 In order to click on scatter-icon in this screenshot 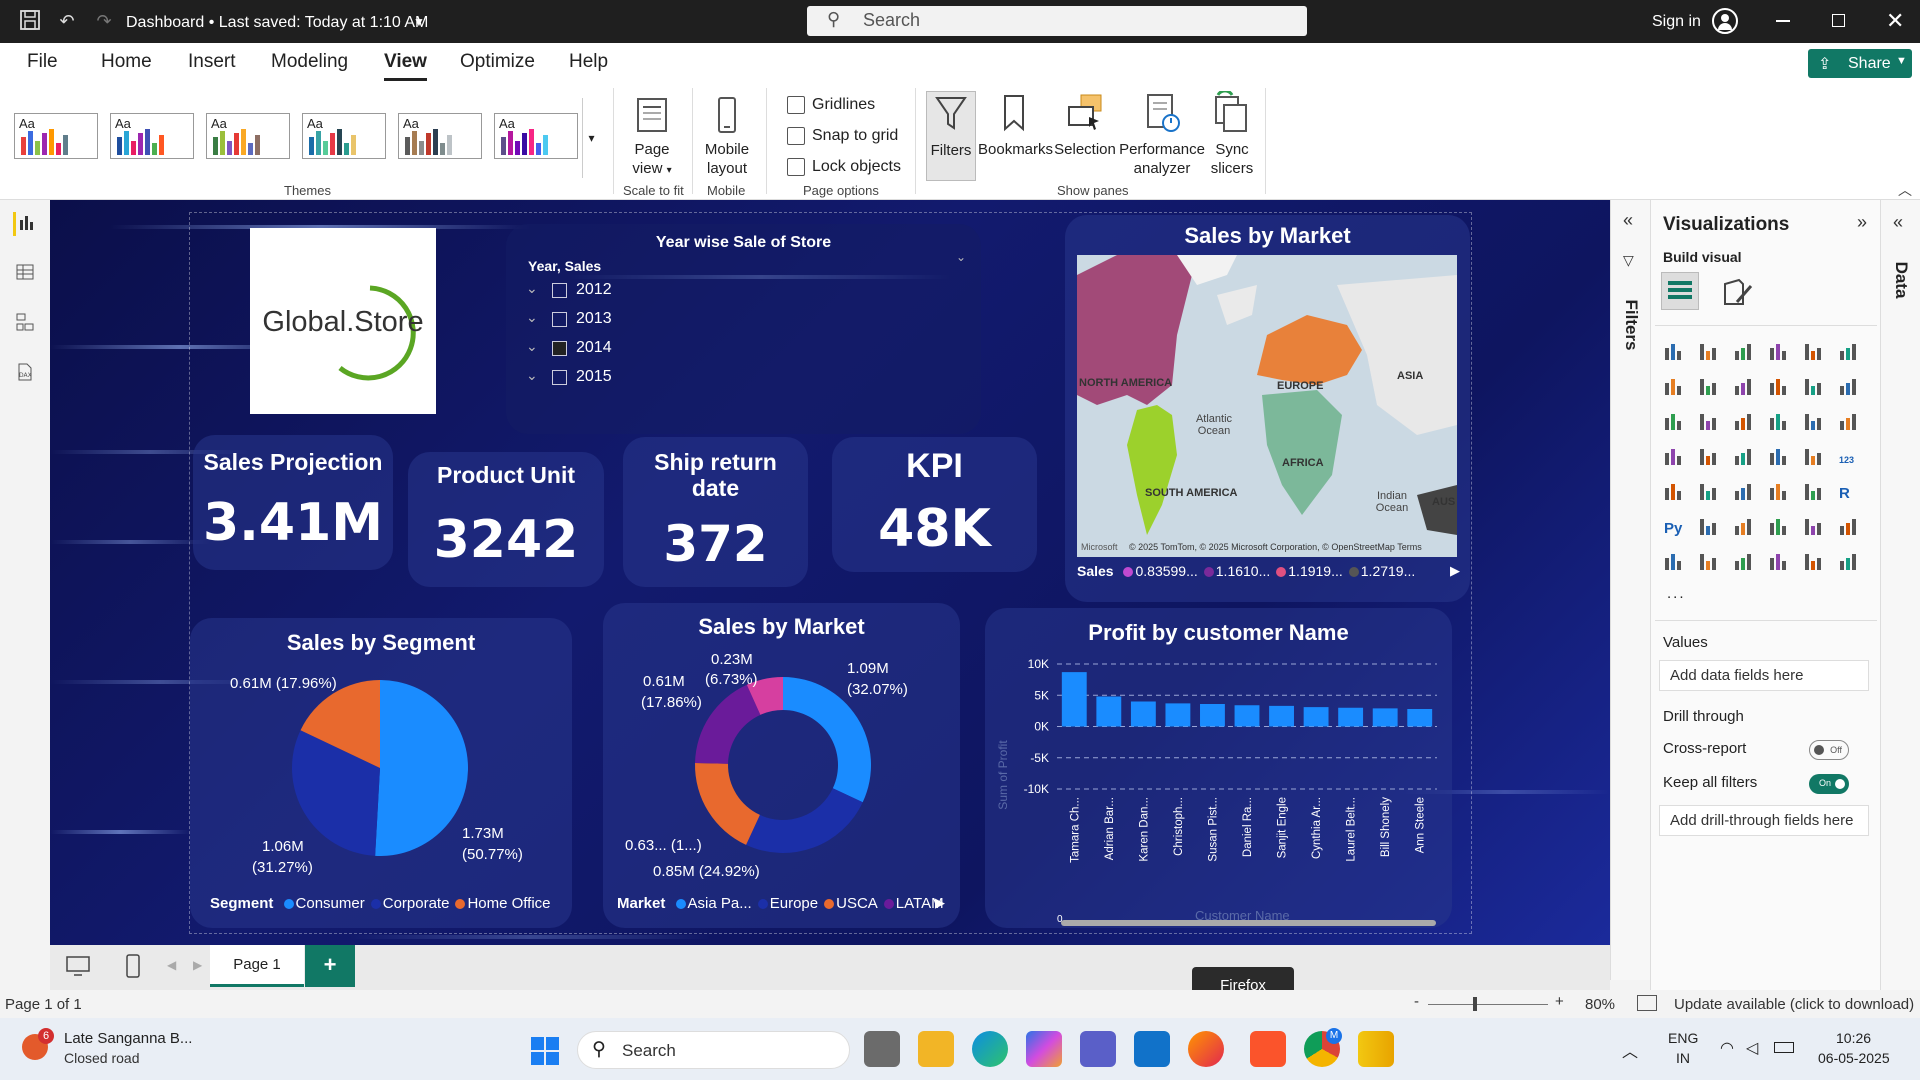, I will do `click(1779, 423)`.